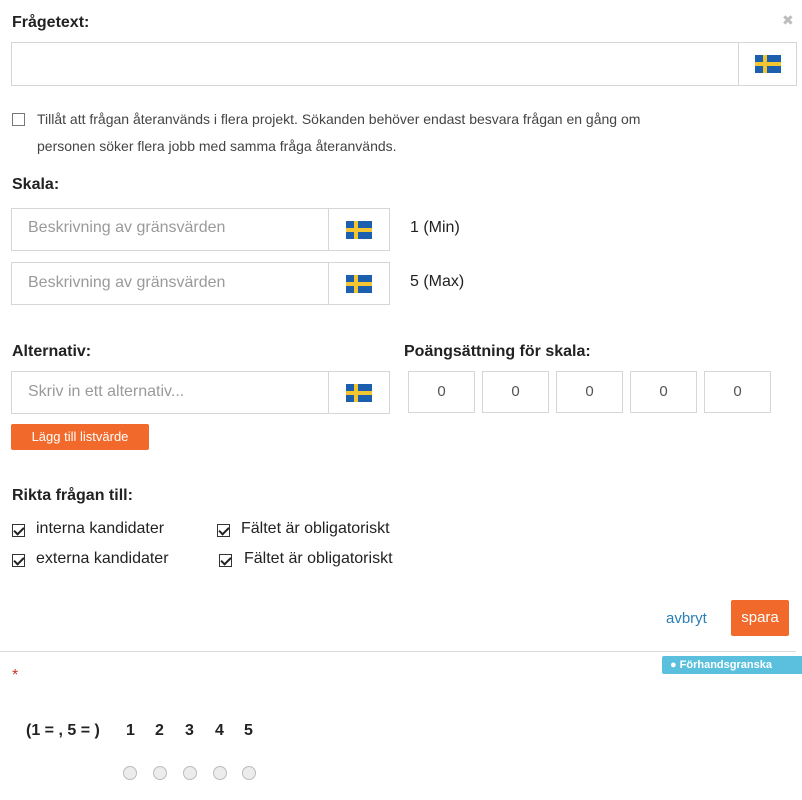  I want to click on add-list-value-button: Lägg till listvärde, so click(80, 437).